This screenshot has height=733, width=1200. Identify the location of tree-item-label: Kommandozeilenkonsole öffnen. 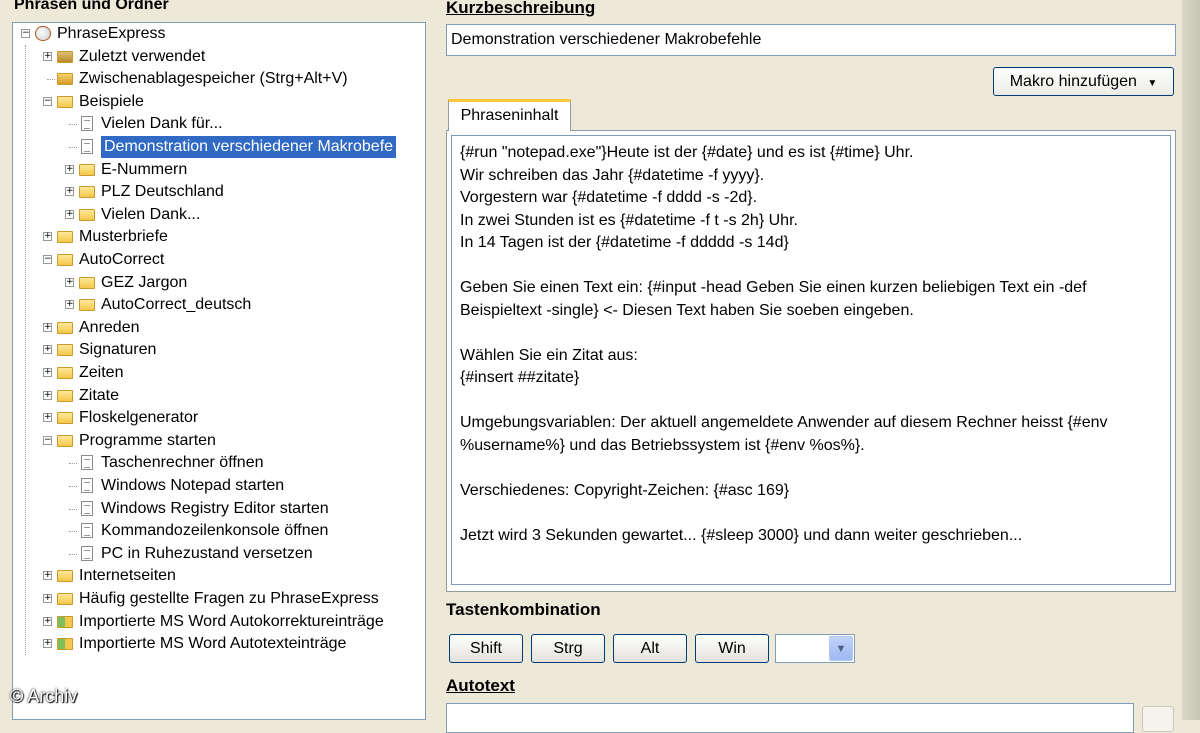
(215, 531).